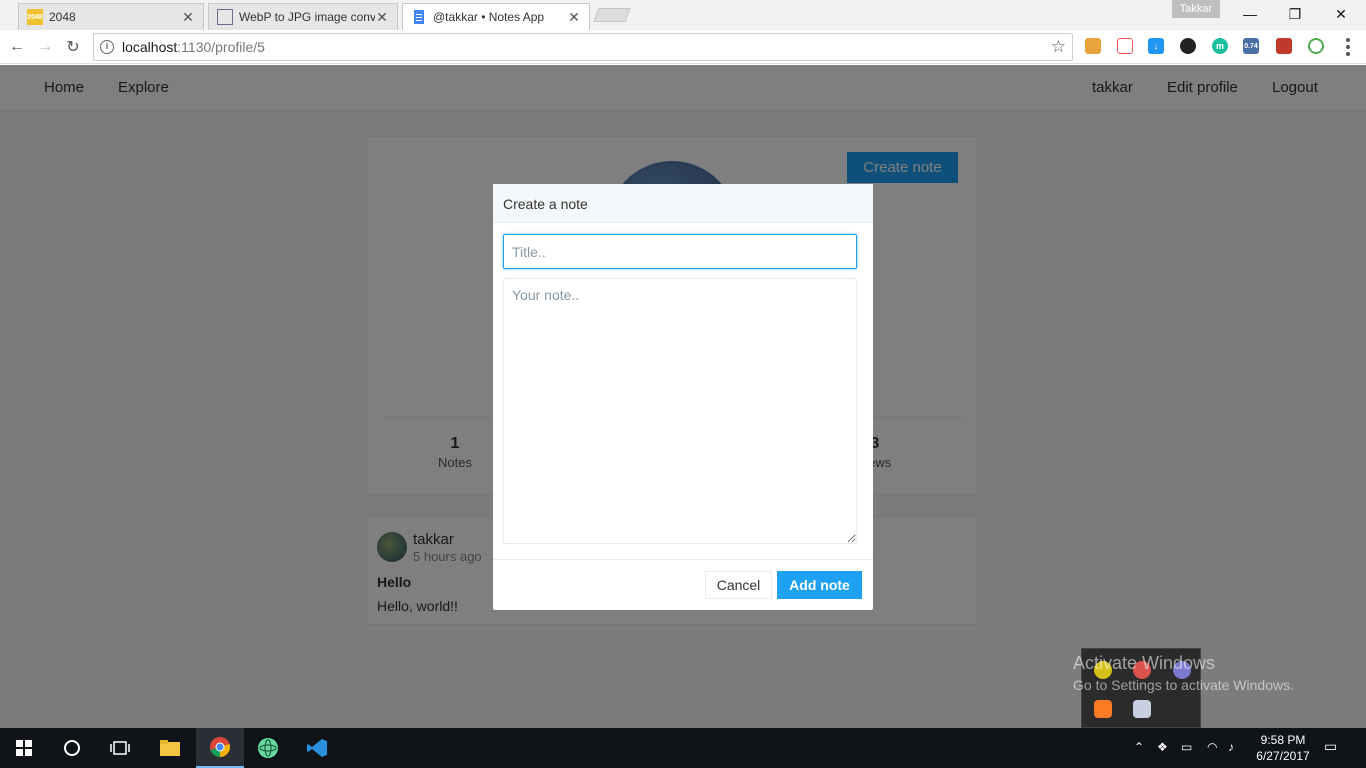 Image resolution: width=1366 pixels, height=768 pixels. I want to click on start-button, so click(24, 748).